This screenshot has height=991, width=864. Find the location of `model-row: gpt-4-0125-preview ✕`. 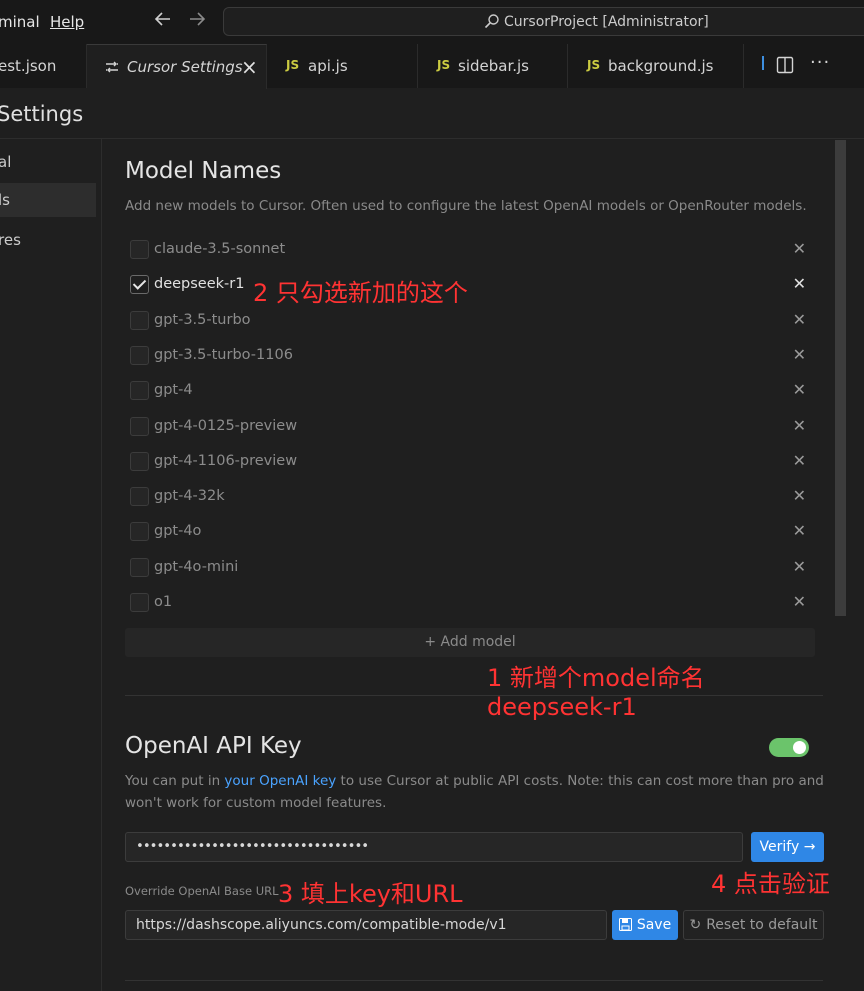

model-row: gpt-4-0125-preview ✕ is located at coordinates (473, 427).